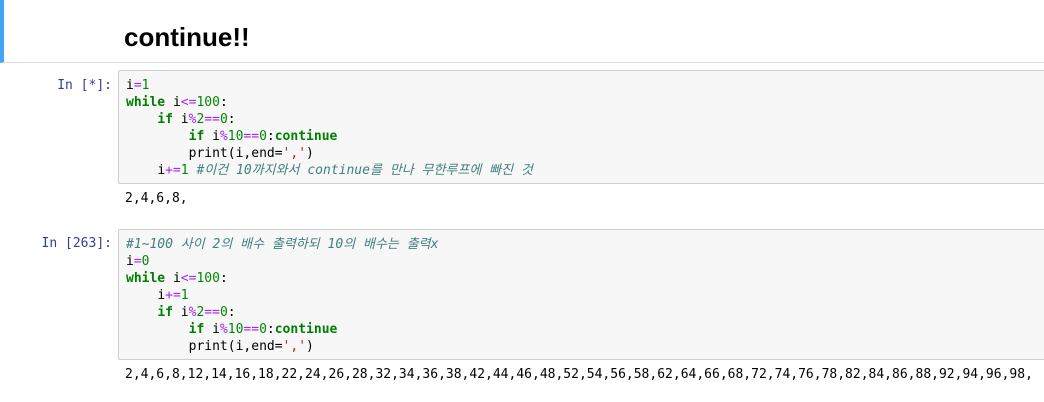  What do you see at coordinates (138, 85) in the screenshot?
I see `code-line: i=1` at bounding box center [138, 85].